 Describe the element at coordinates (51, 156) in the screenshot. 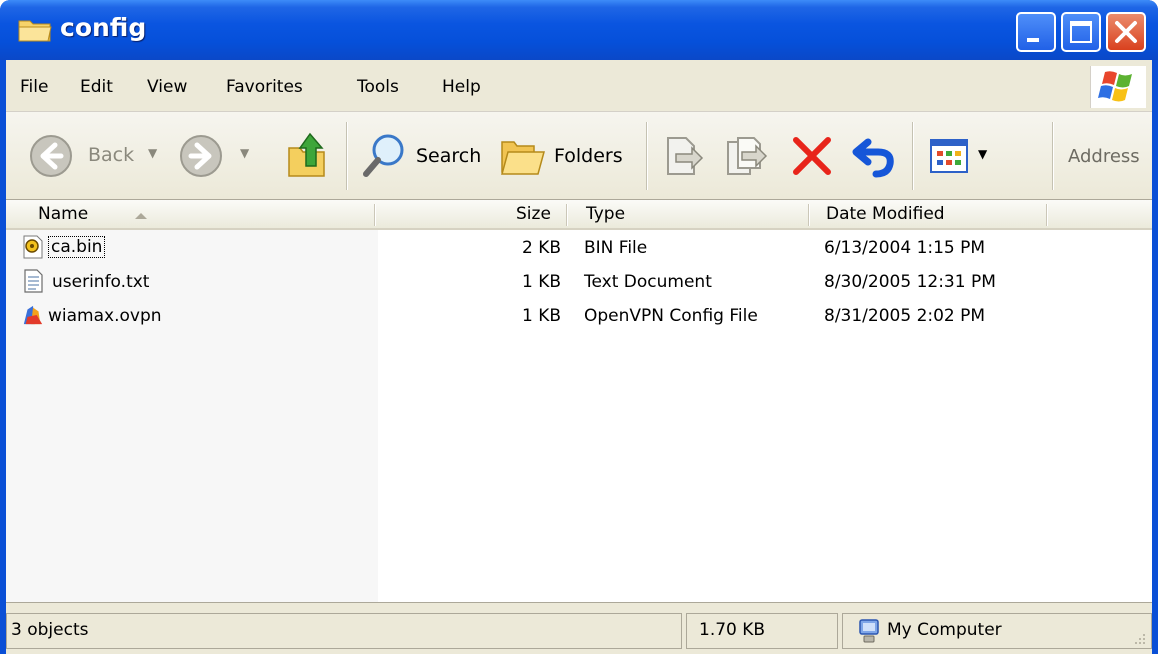

I see `back-arrow-icon` at that location.